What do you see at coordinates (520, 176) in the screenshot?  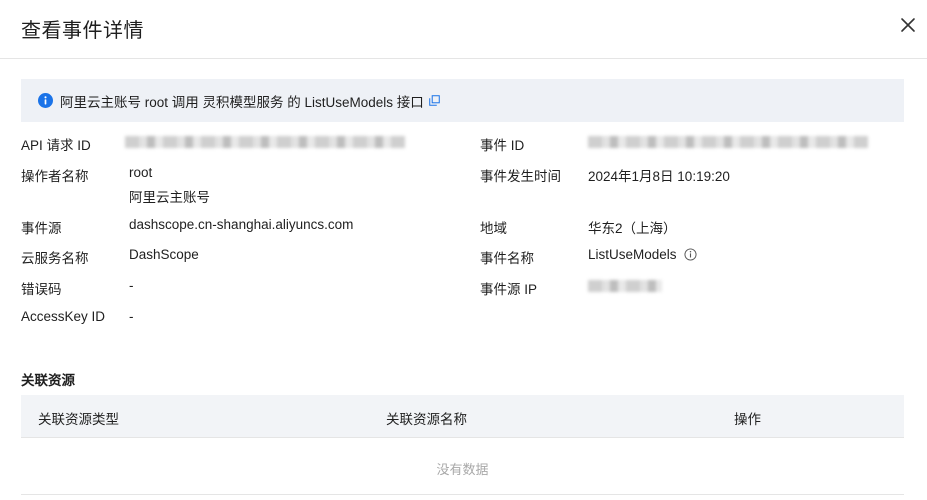 I see `event-time-label: 事件发生时间` at bounding box center [520, 176].